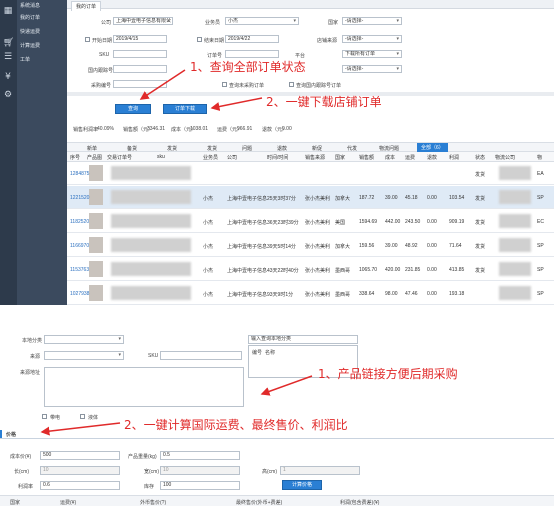 This screenshot has width=554, height=506. What do you see at coordinates (303, 339) in the screenshot?
I see `local-category-search-input: 输入查询本地分类` at bounding box center [303, 339].